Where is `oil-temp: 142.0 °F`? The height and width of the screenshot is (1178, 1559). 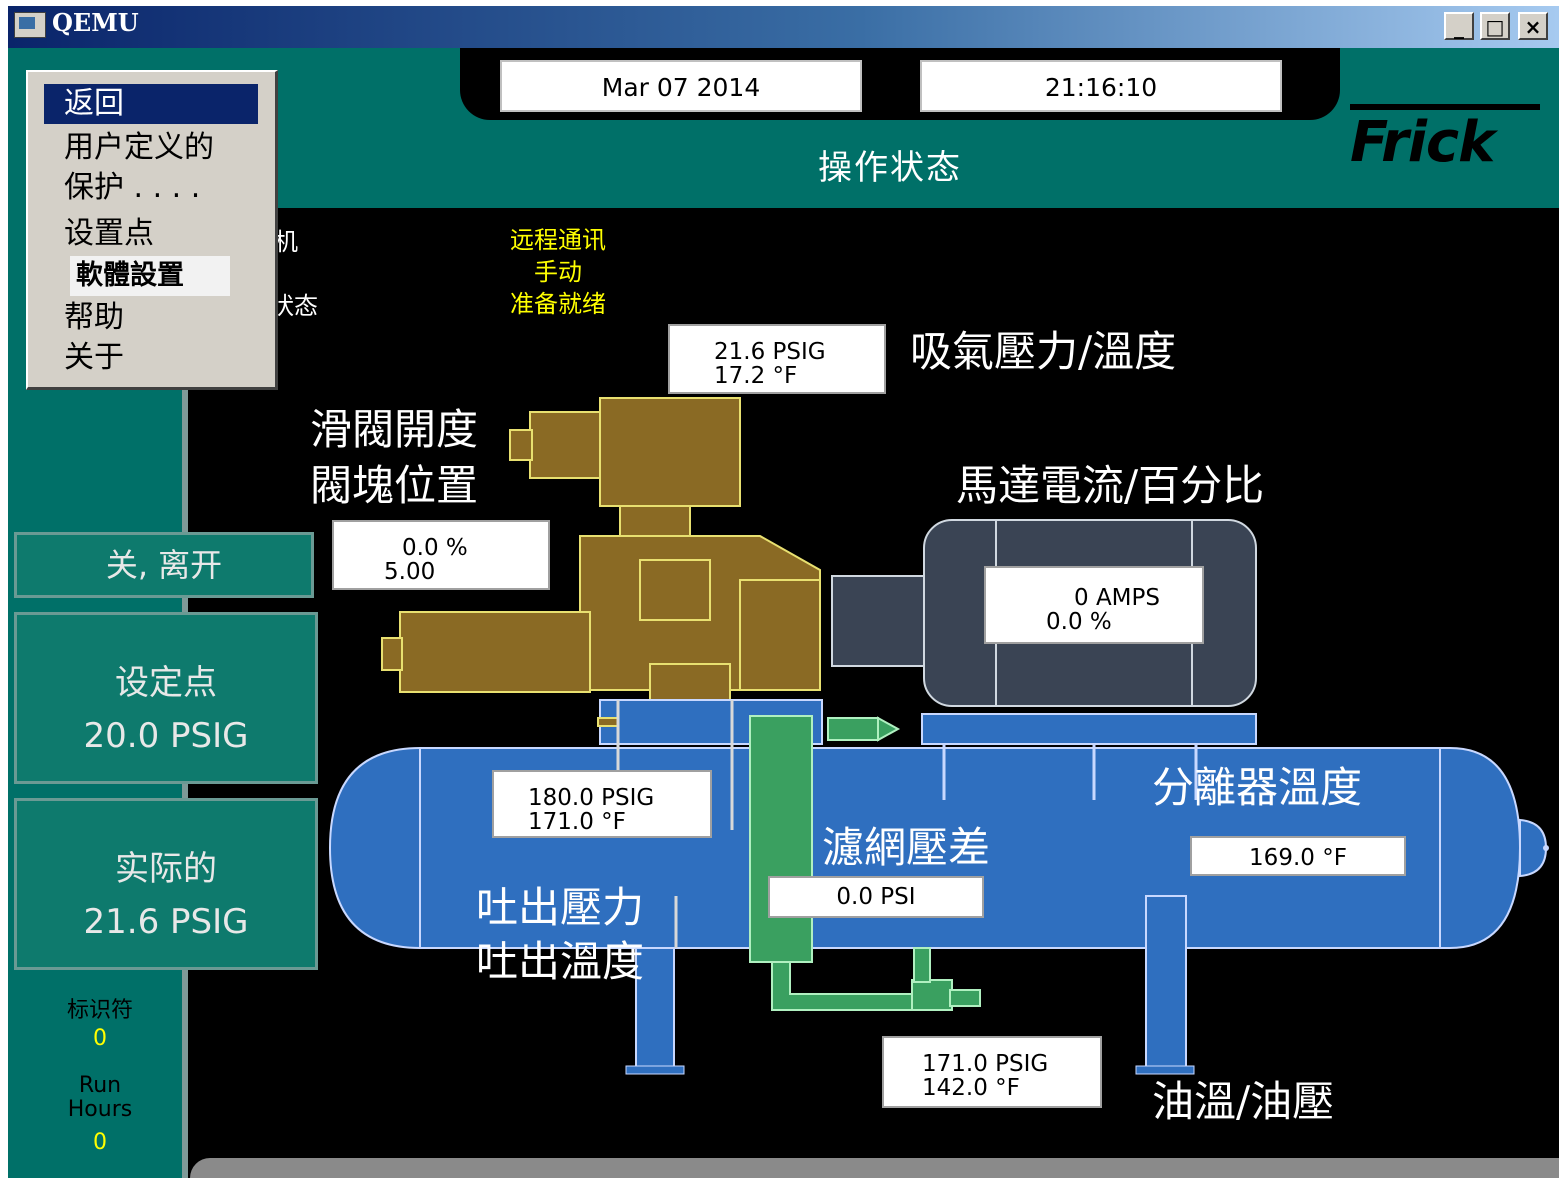
oil-temp: 142.0 °F is located at coordinates (971, 1088).